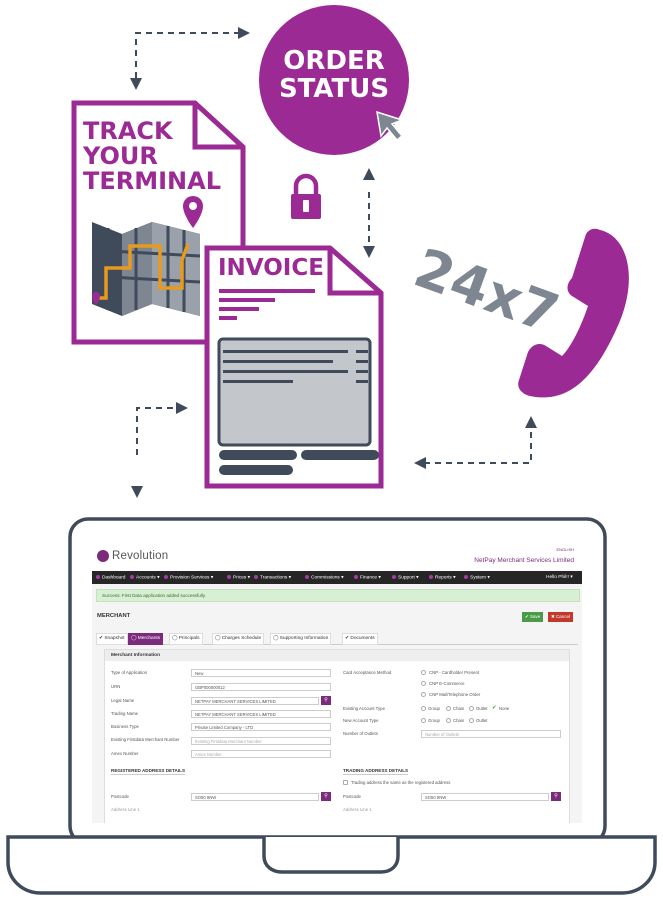 The image size is (663, 898). What do you see at coordinates (326, 796) in the screenshot?
I see `registered-search-icon: ⚲` at bounding box center [326, 796].